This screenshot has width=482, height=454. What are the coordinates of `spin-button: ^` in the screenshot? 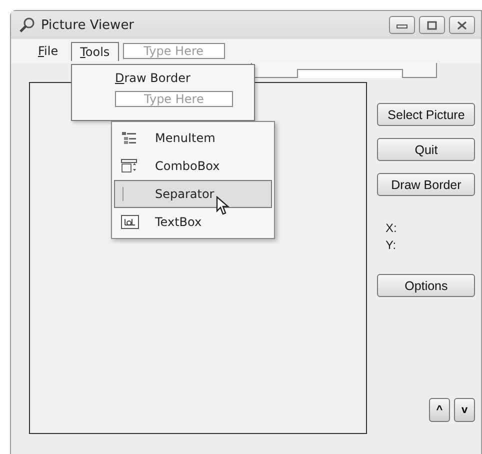 It's located at (439, 410).